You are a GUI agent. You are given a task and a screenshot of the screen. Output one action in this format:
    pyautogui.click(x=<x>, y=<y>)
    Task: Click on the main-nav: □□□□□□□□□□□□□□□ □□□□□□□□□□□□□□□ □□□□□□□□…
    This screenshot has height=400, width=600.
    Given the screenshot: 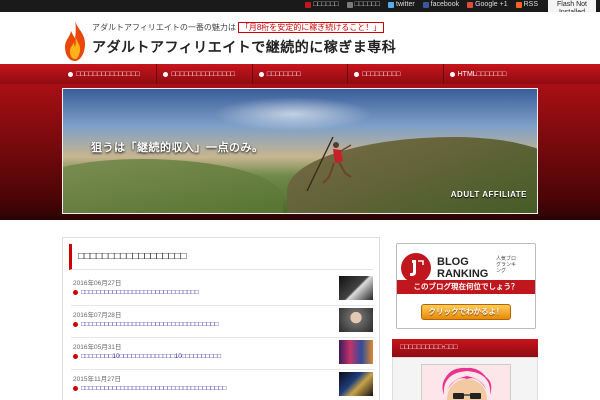 What is the action you would take?
    pyautogui.click(x=300, y=74)
    